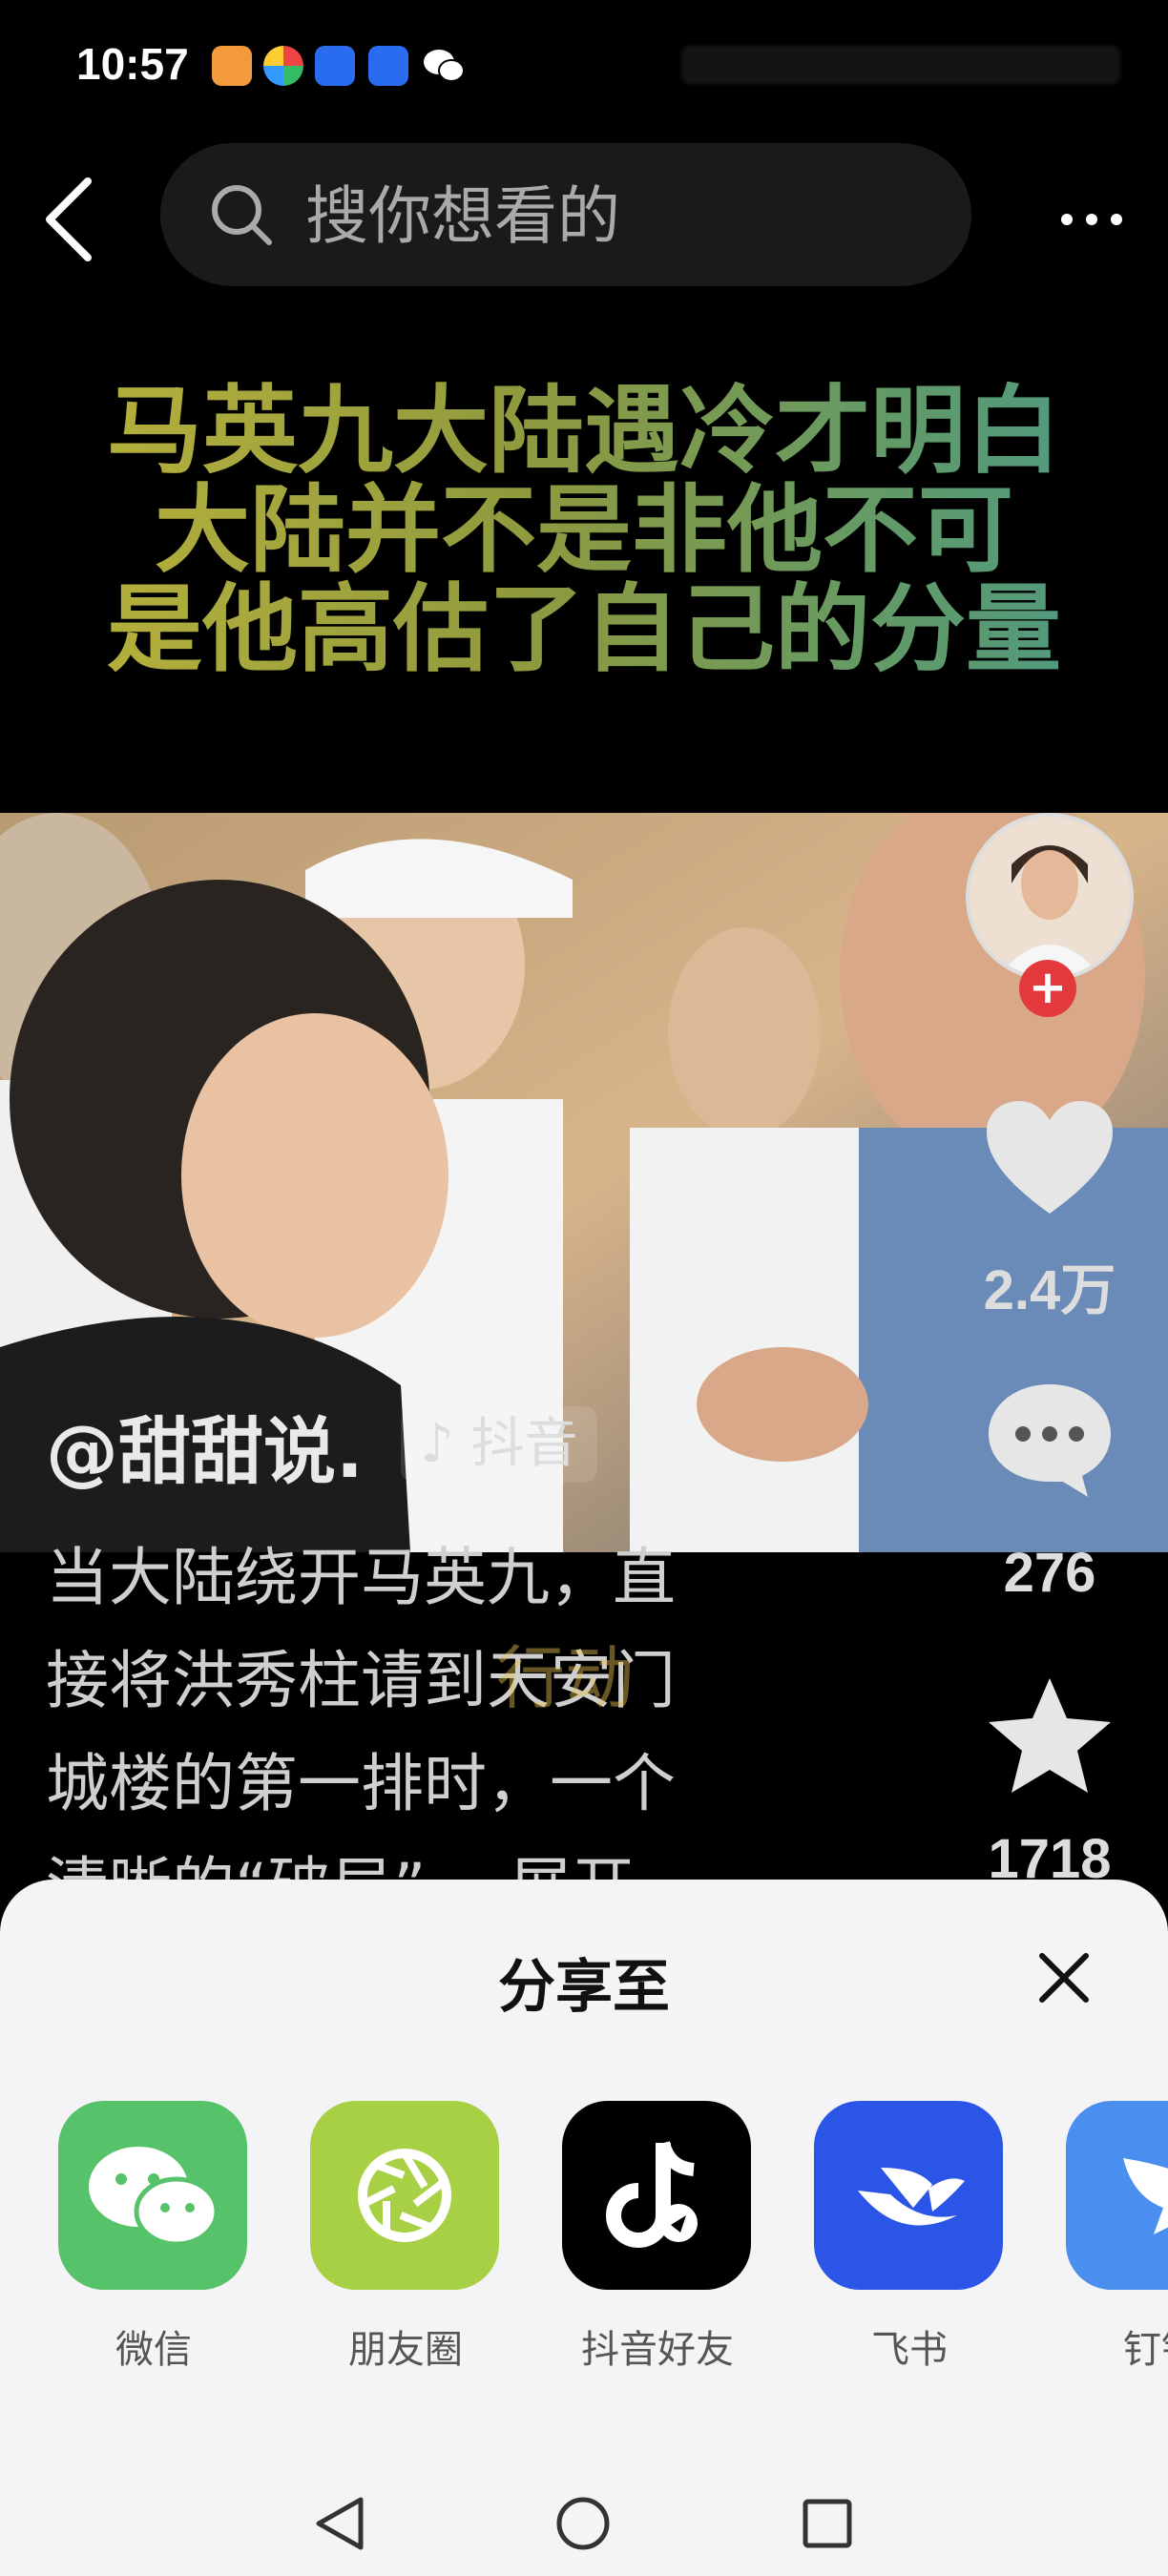 The height and width of the screenshot is (2576, 1168). I want to click on share-target-label: 微信, so click(153, 2350).